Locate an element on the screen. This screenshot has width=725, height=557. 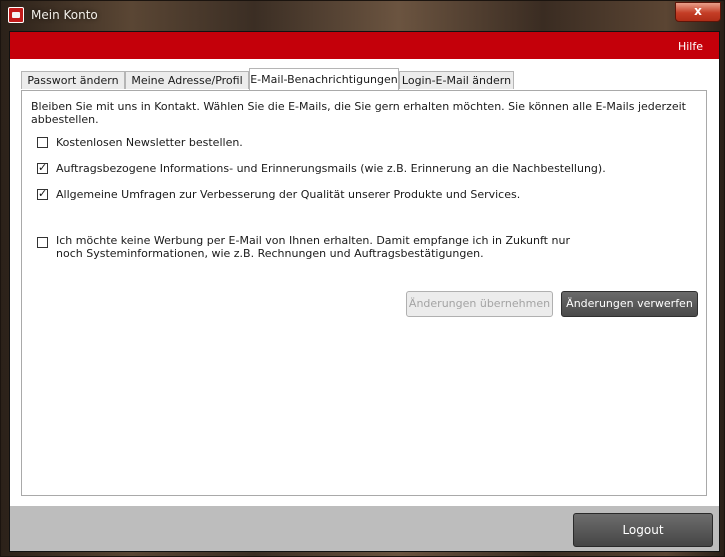
discard-changes-button: Änderungen verwerfen is located at coordinates (629, 304).